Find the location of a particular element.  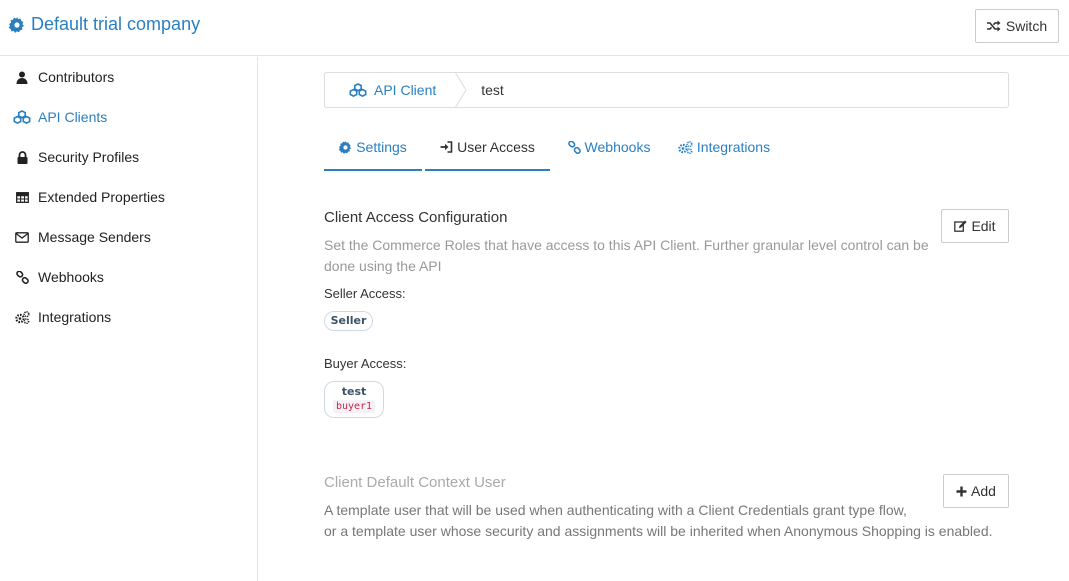

sidebar-item-label: Security Profiles is located at coordinates (89, 157).